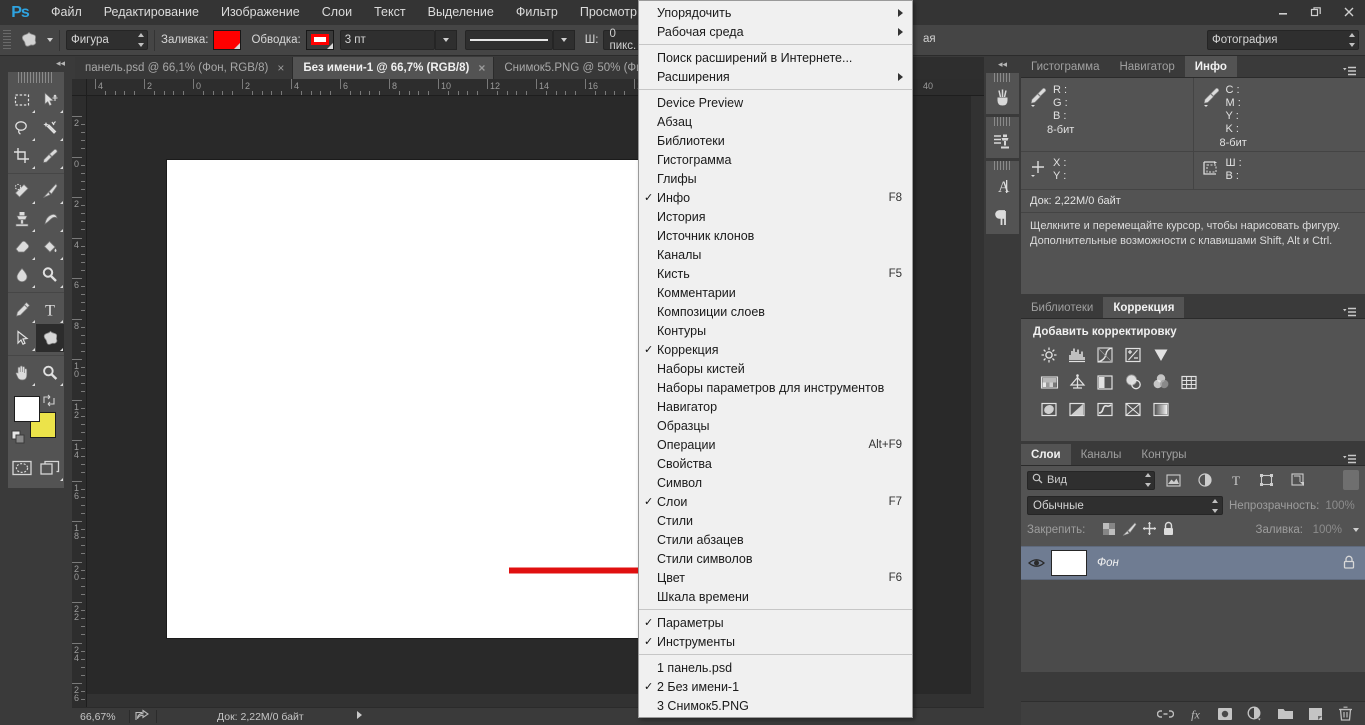 The width and height of the screenshot is (1365, 725). I want to click on new-group-icon, so click(1285, 714).